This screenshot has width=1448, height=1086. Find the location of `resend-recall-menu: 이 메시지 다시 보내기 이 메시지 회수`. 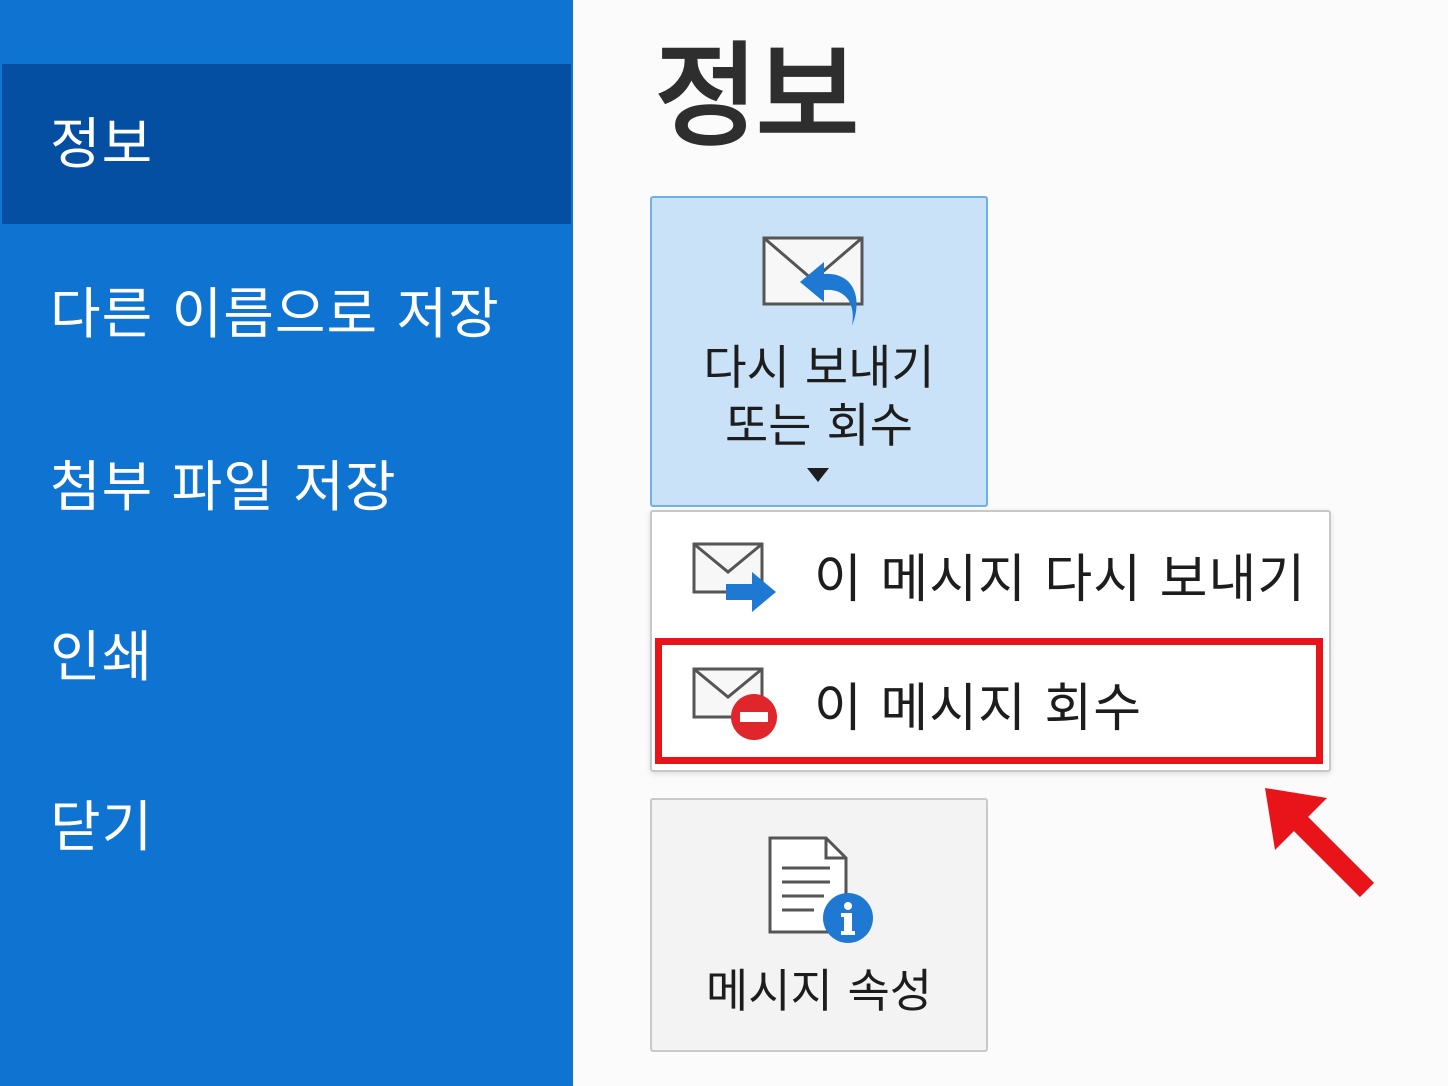

resend-recall-menu: 이 메시지 다시 보내기 이 메시지 회수 is located at coordinates (990, 641).